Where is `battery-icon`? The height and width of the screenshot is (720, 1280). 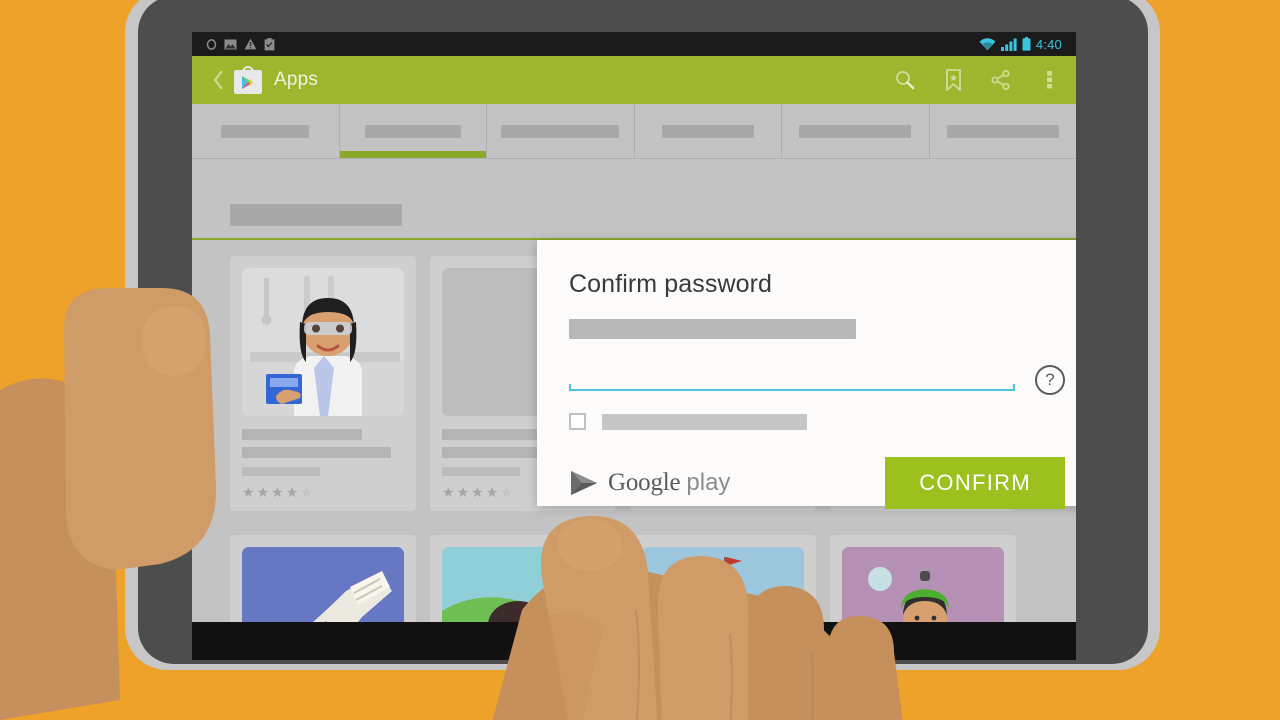 battery-icon is located at coordinates (1026, 44).